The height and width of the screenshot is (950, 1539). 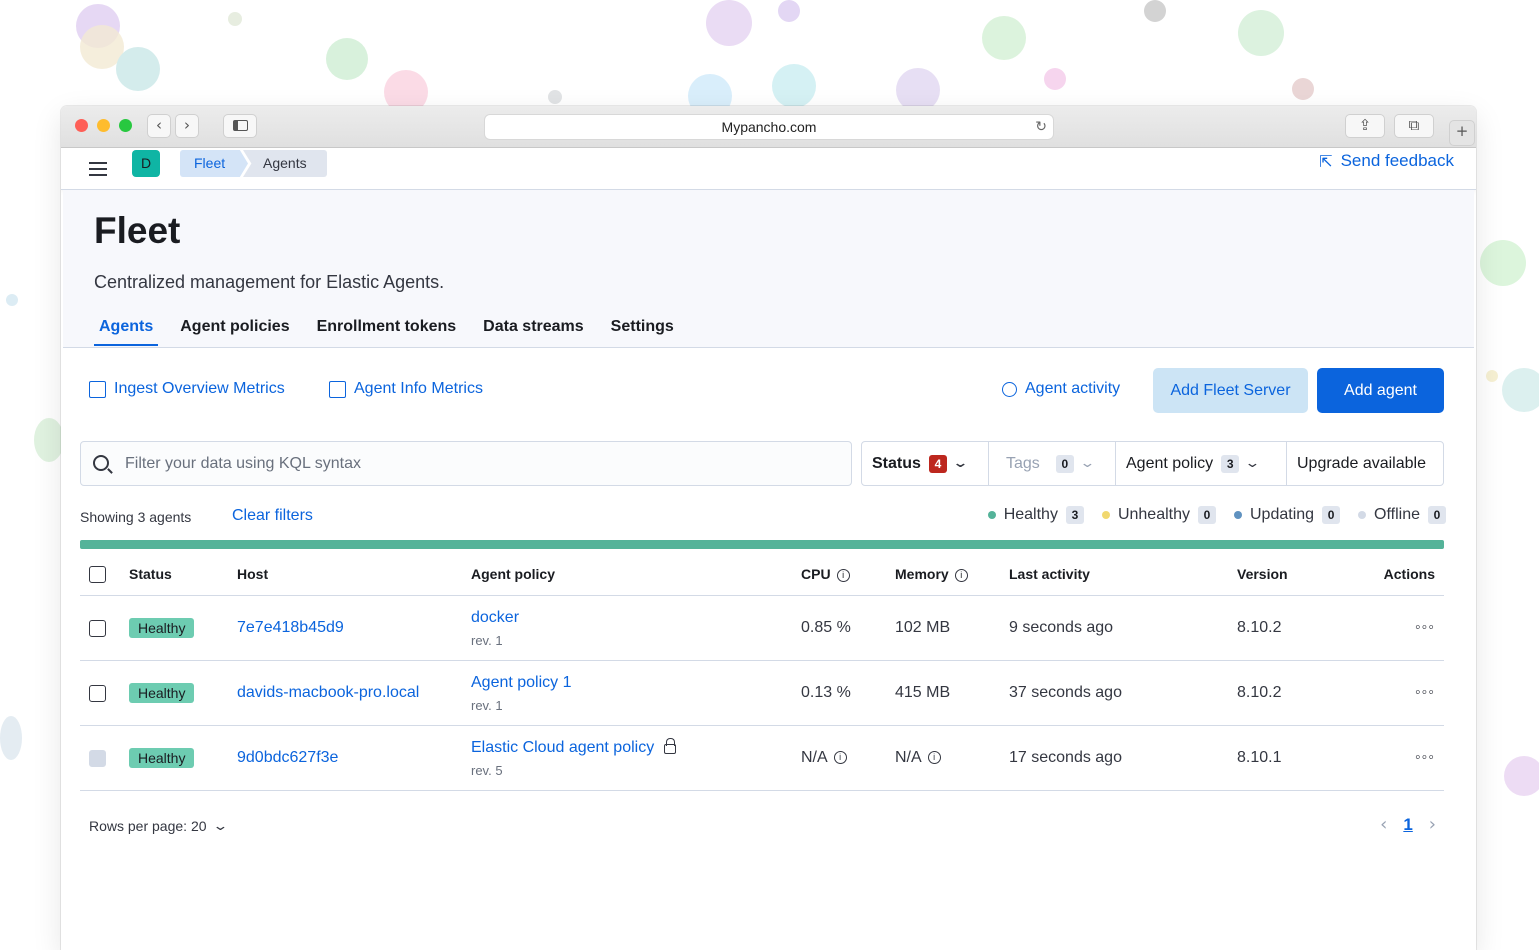 I want to click on agent-policy-filter-label: Agent policy, so click(x=1170, y=463).